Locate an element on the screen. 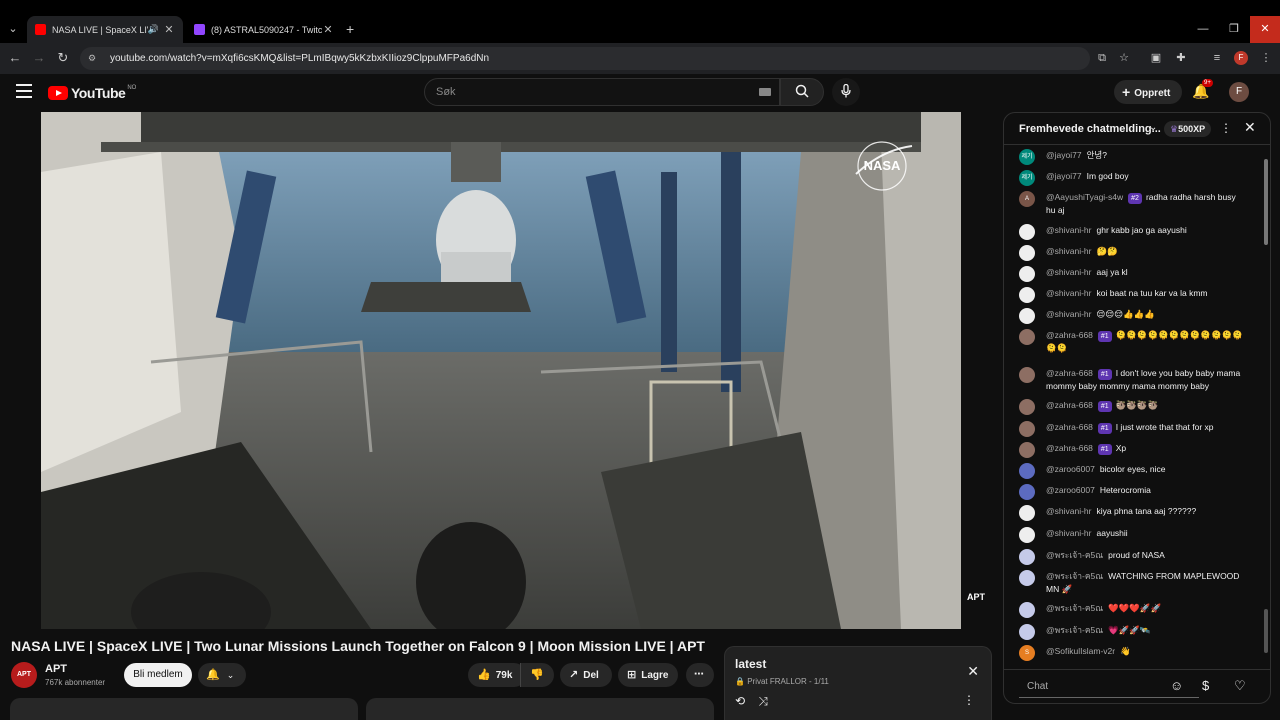  super-chat-icon: $ is located at coordinates (1205, 685).